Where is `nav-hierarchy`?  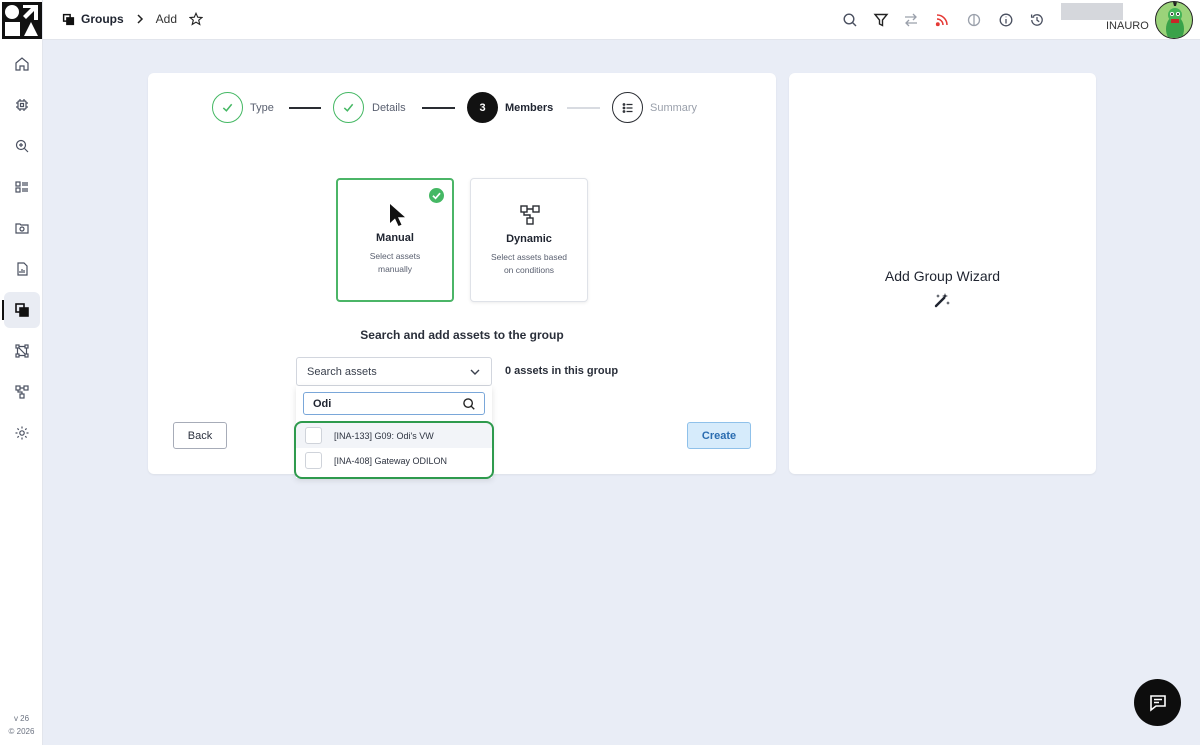 nav-hierarchy is located at coordinates (22, 392).